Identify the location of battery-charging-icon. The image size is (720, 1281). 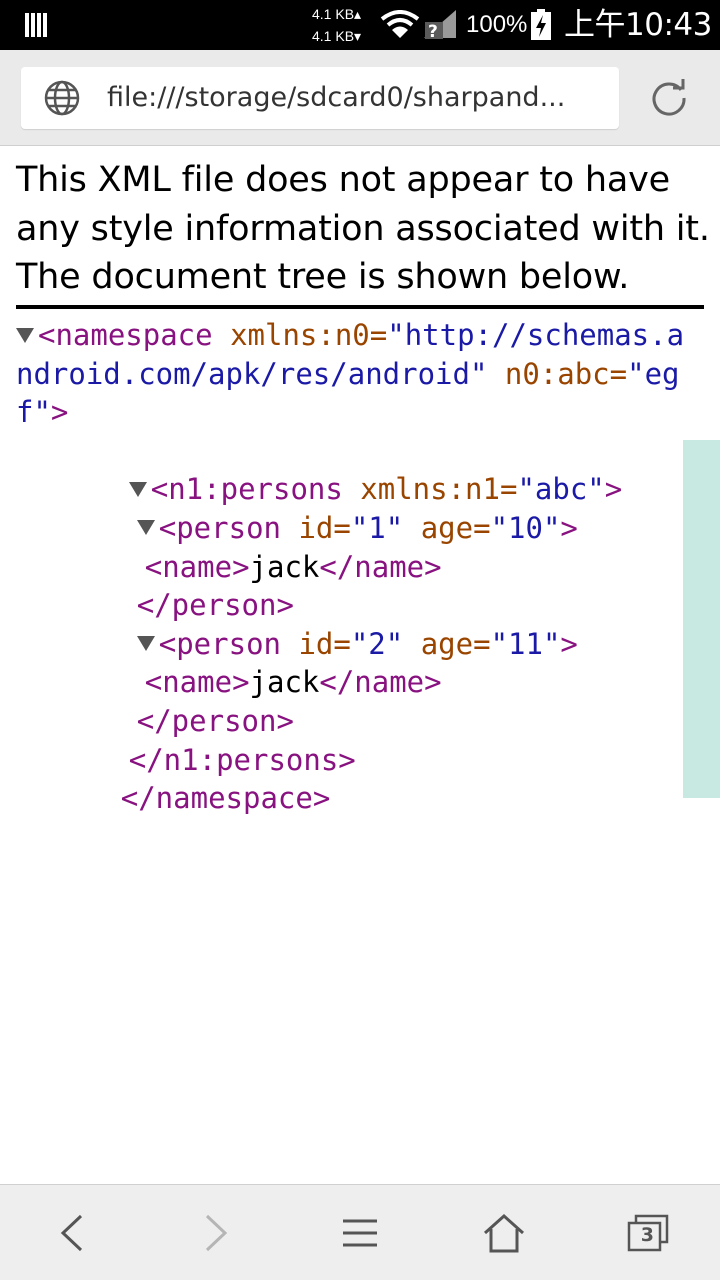
(541, 24).